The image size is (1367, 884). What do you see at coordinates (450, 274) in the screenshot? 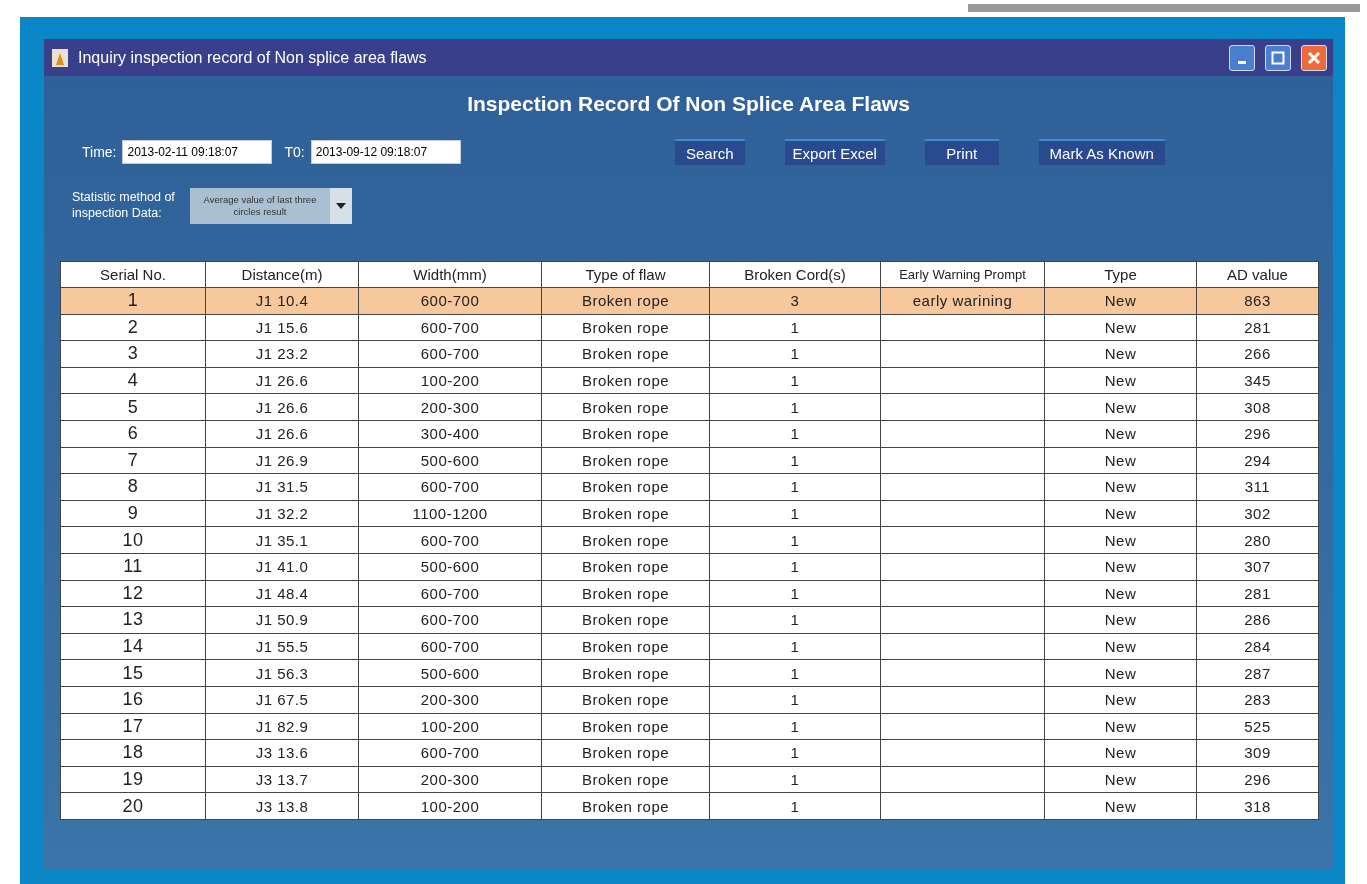
I see `column-header: Width(mm)` at bounding box center [450, 274].